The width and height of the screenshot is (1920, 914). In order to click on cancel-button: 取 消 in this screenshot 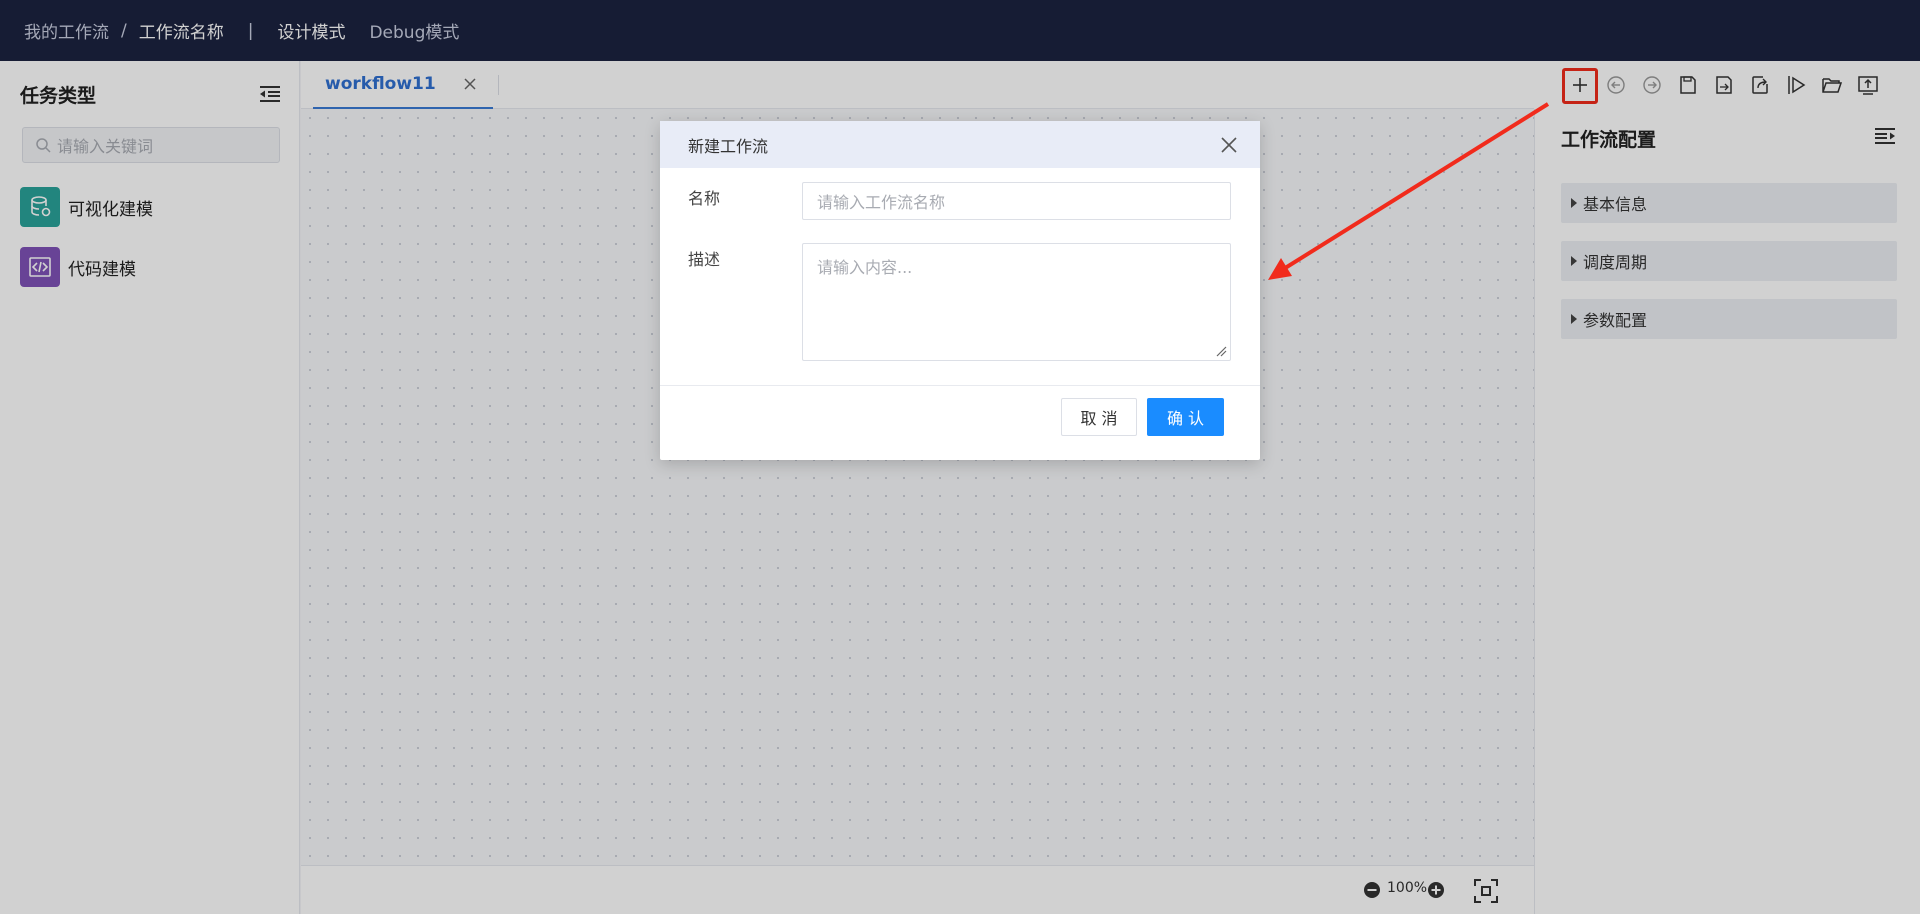, I will do `click(1099, 417)`.